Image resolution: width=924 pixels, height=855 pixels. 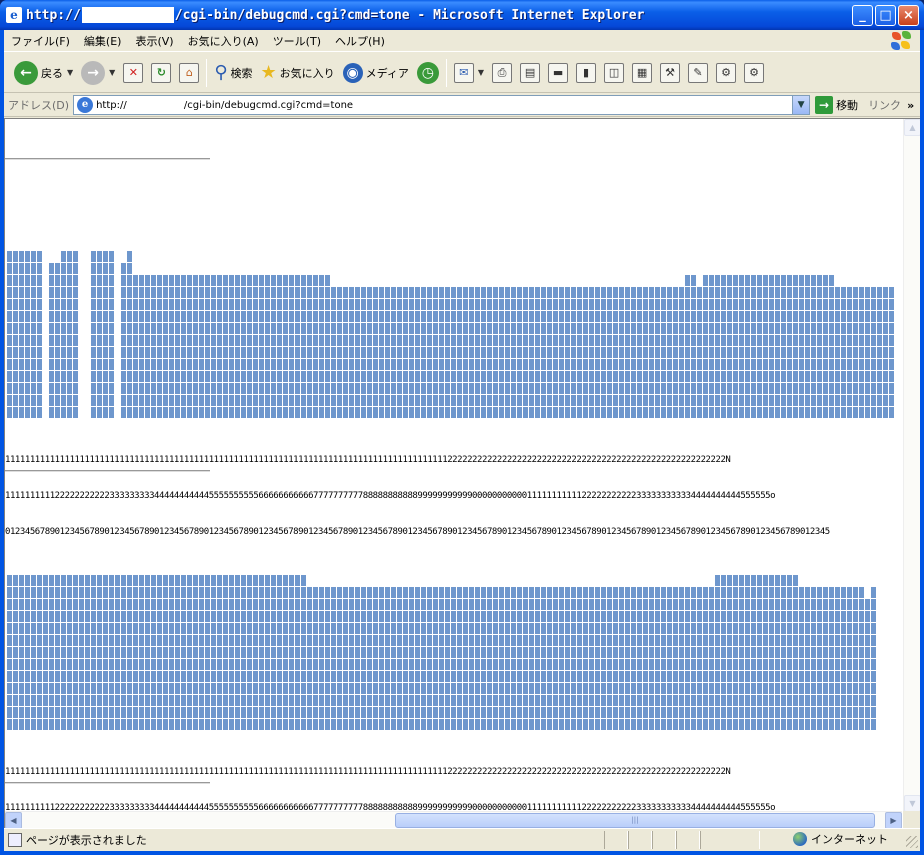 What do you see at coordinates (885, 15) in the screenshot?
I see `maximize-button: □` at bounding box center [885, 15].